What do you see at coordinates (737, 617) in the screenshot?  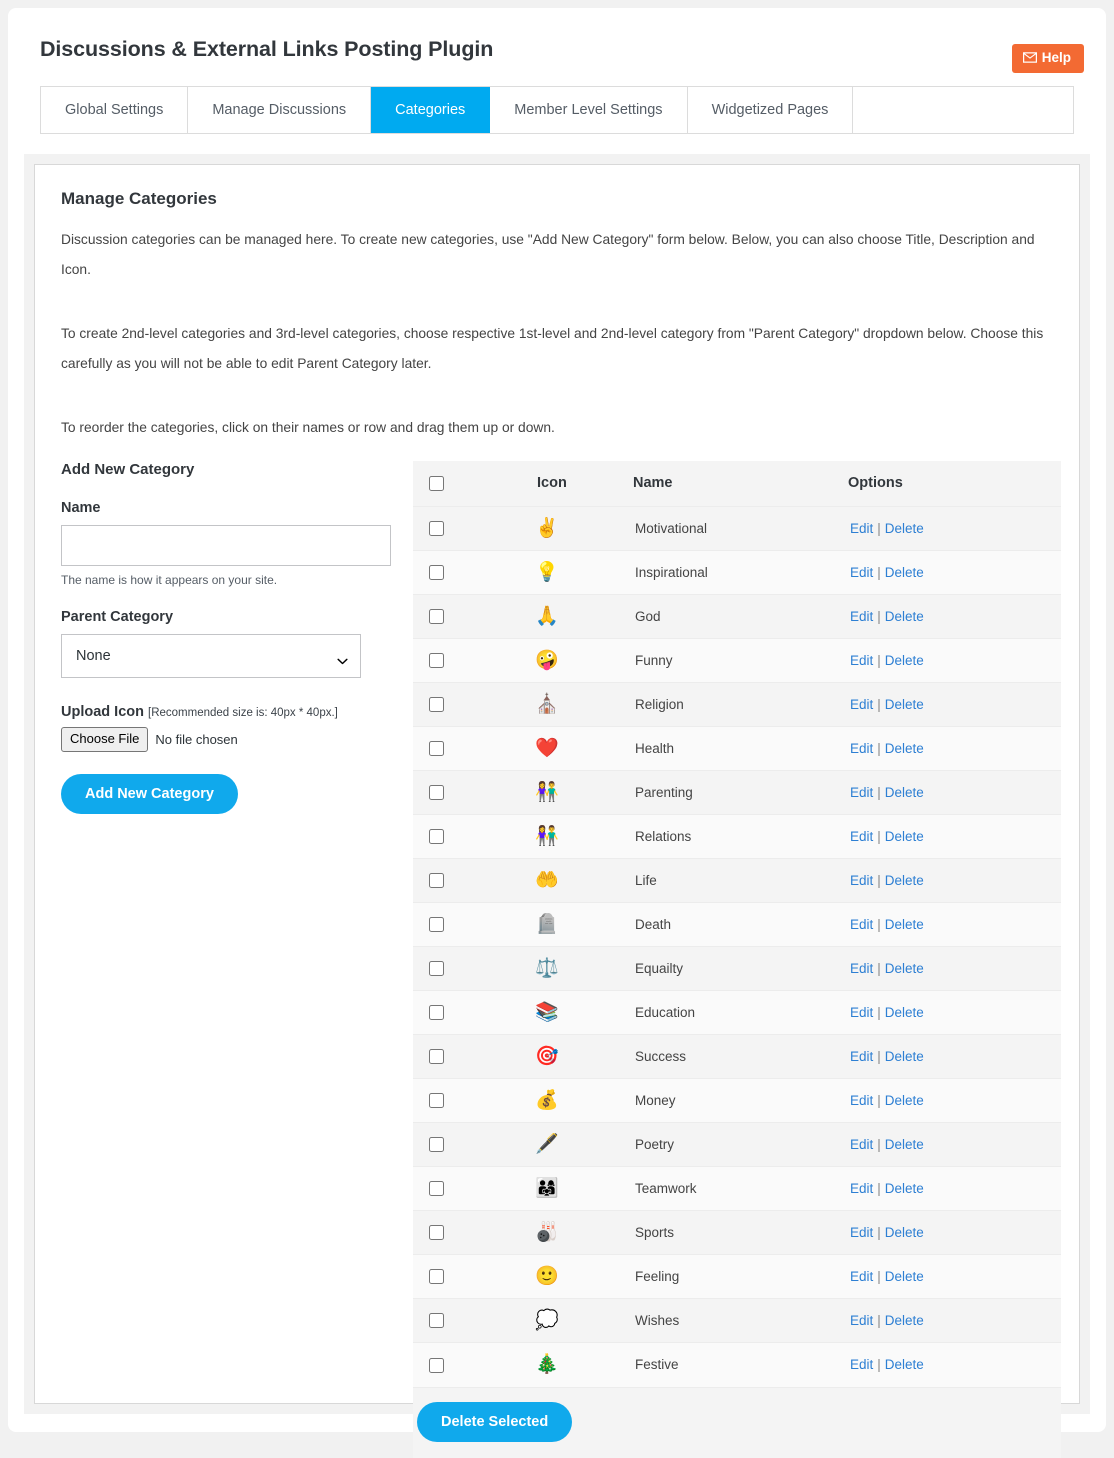 I see `table-row: 🙏GodEdit|Delete` at bounding box center [737, 617].